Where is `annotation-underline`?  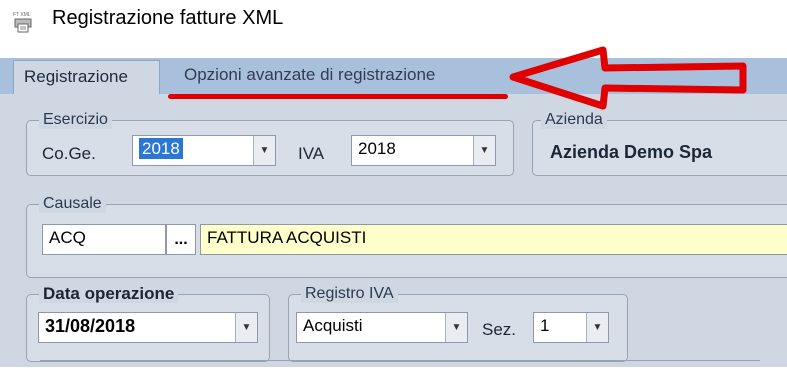
annotation-underline is located at coordinates (338, 96).